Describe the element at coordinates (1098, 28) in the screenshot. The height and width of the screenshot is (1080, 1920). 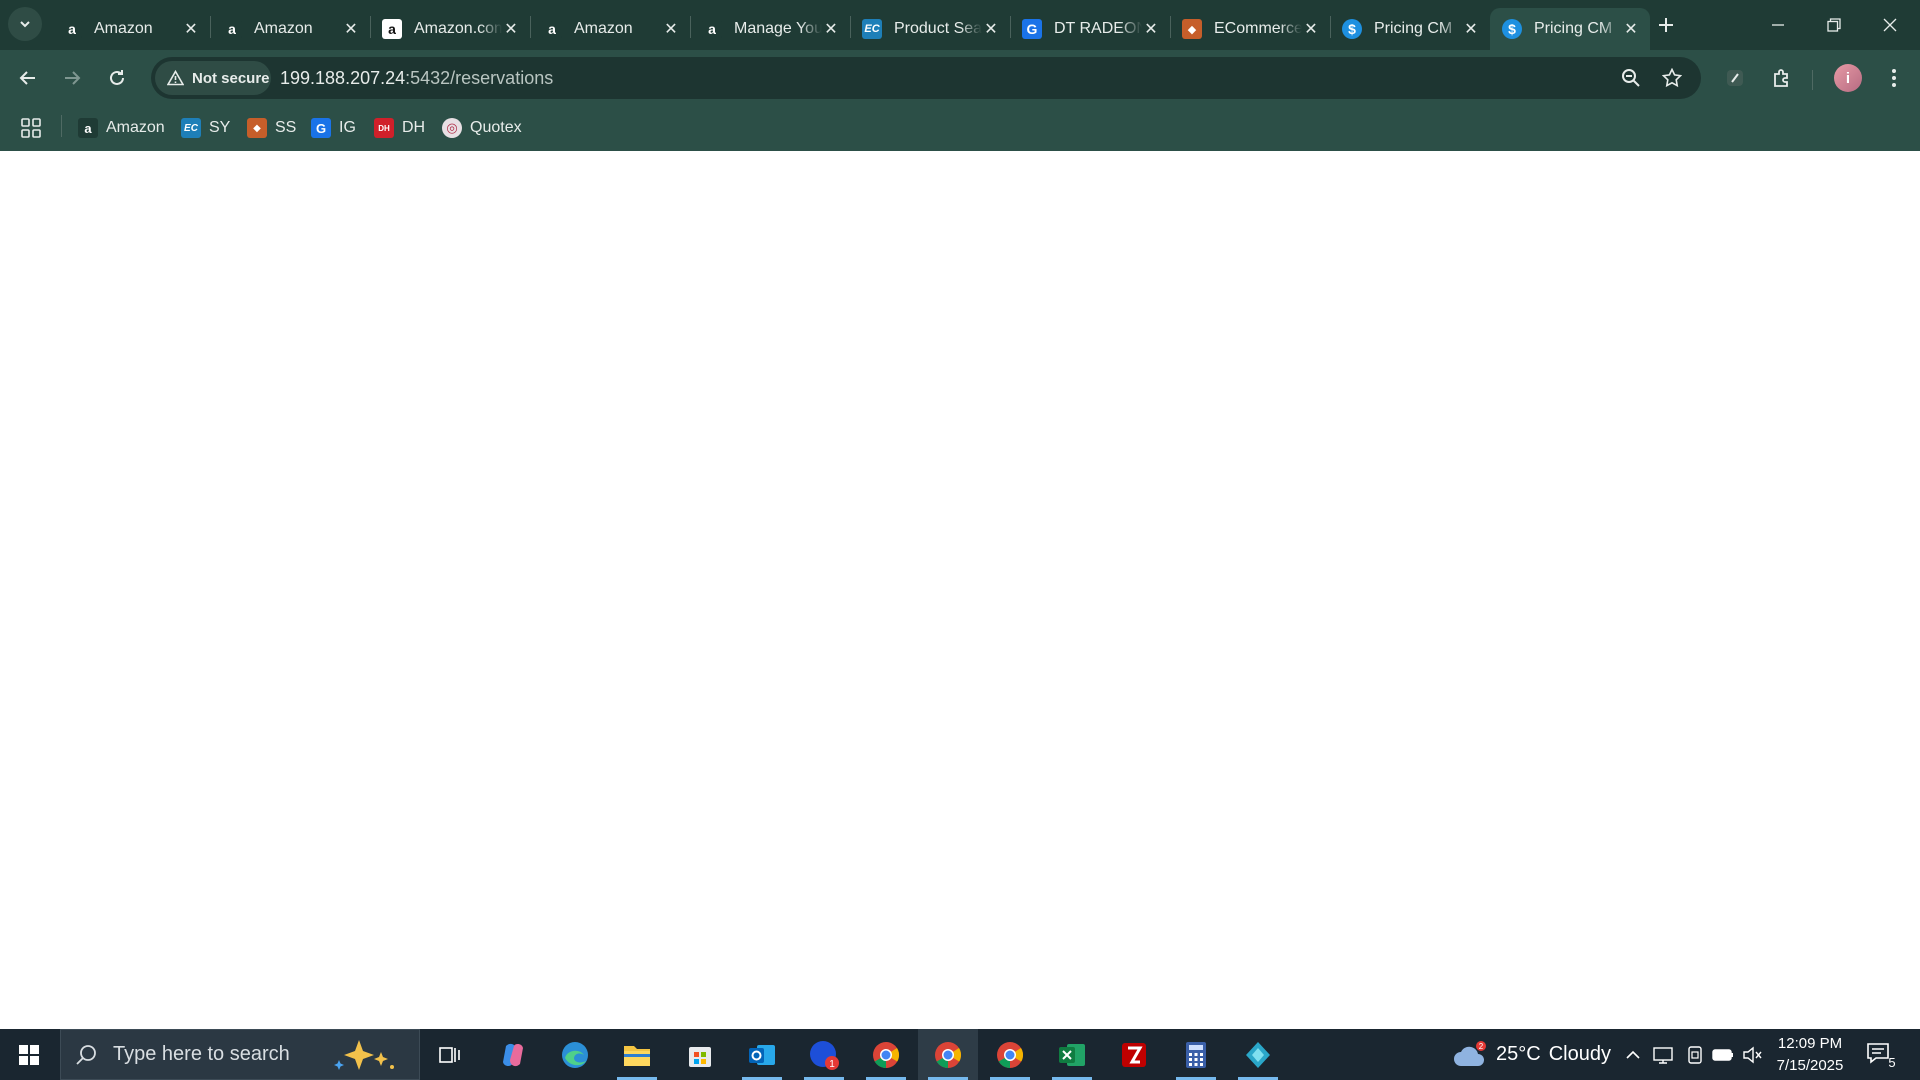
I see `tab-title: DT RADEON` at that location.